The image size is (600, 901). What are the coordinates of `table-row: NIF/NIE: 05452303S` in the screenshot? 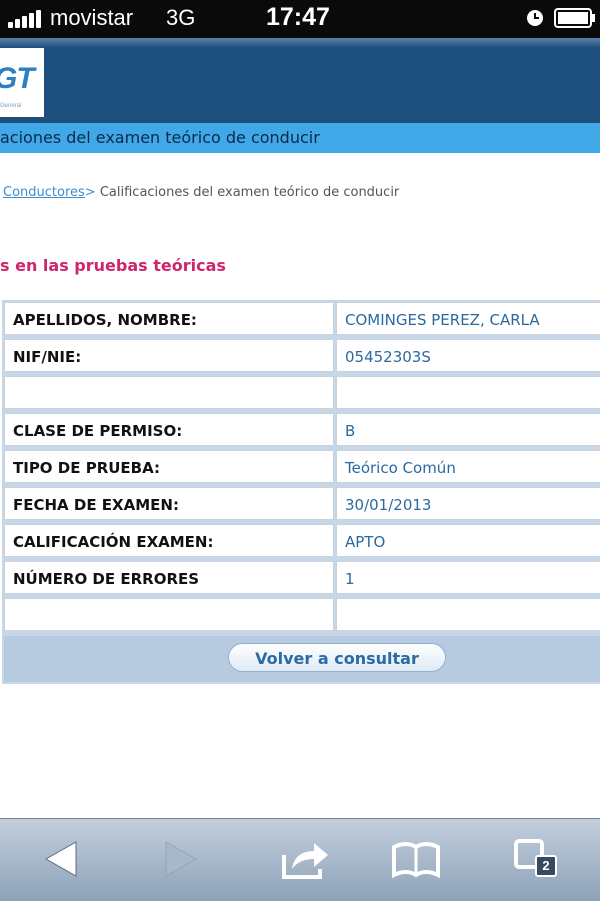 It's located at (301, 354).